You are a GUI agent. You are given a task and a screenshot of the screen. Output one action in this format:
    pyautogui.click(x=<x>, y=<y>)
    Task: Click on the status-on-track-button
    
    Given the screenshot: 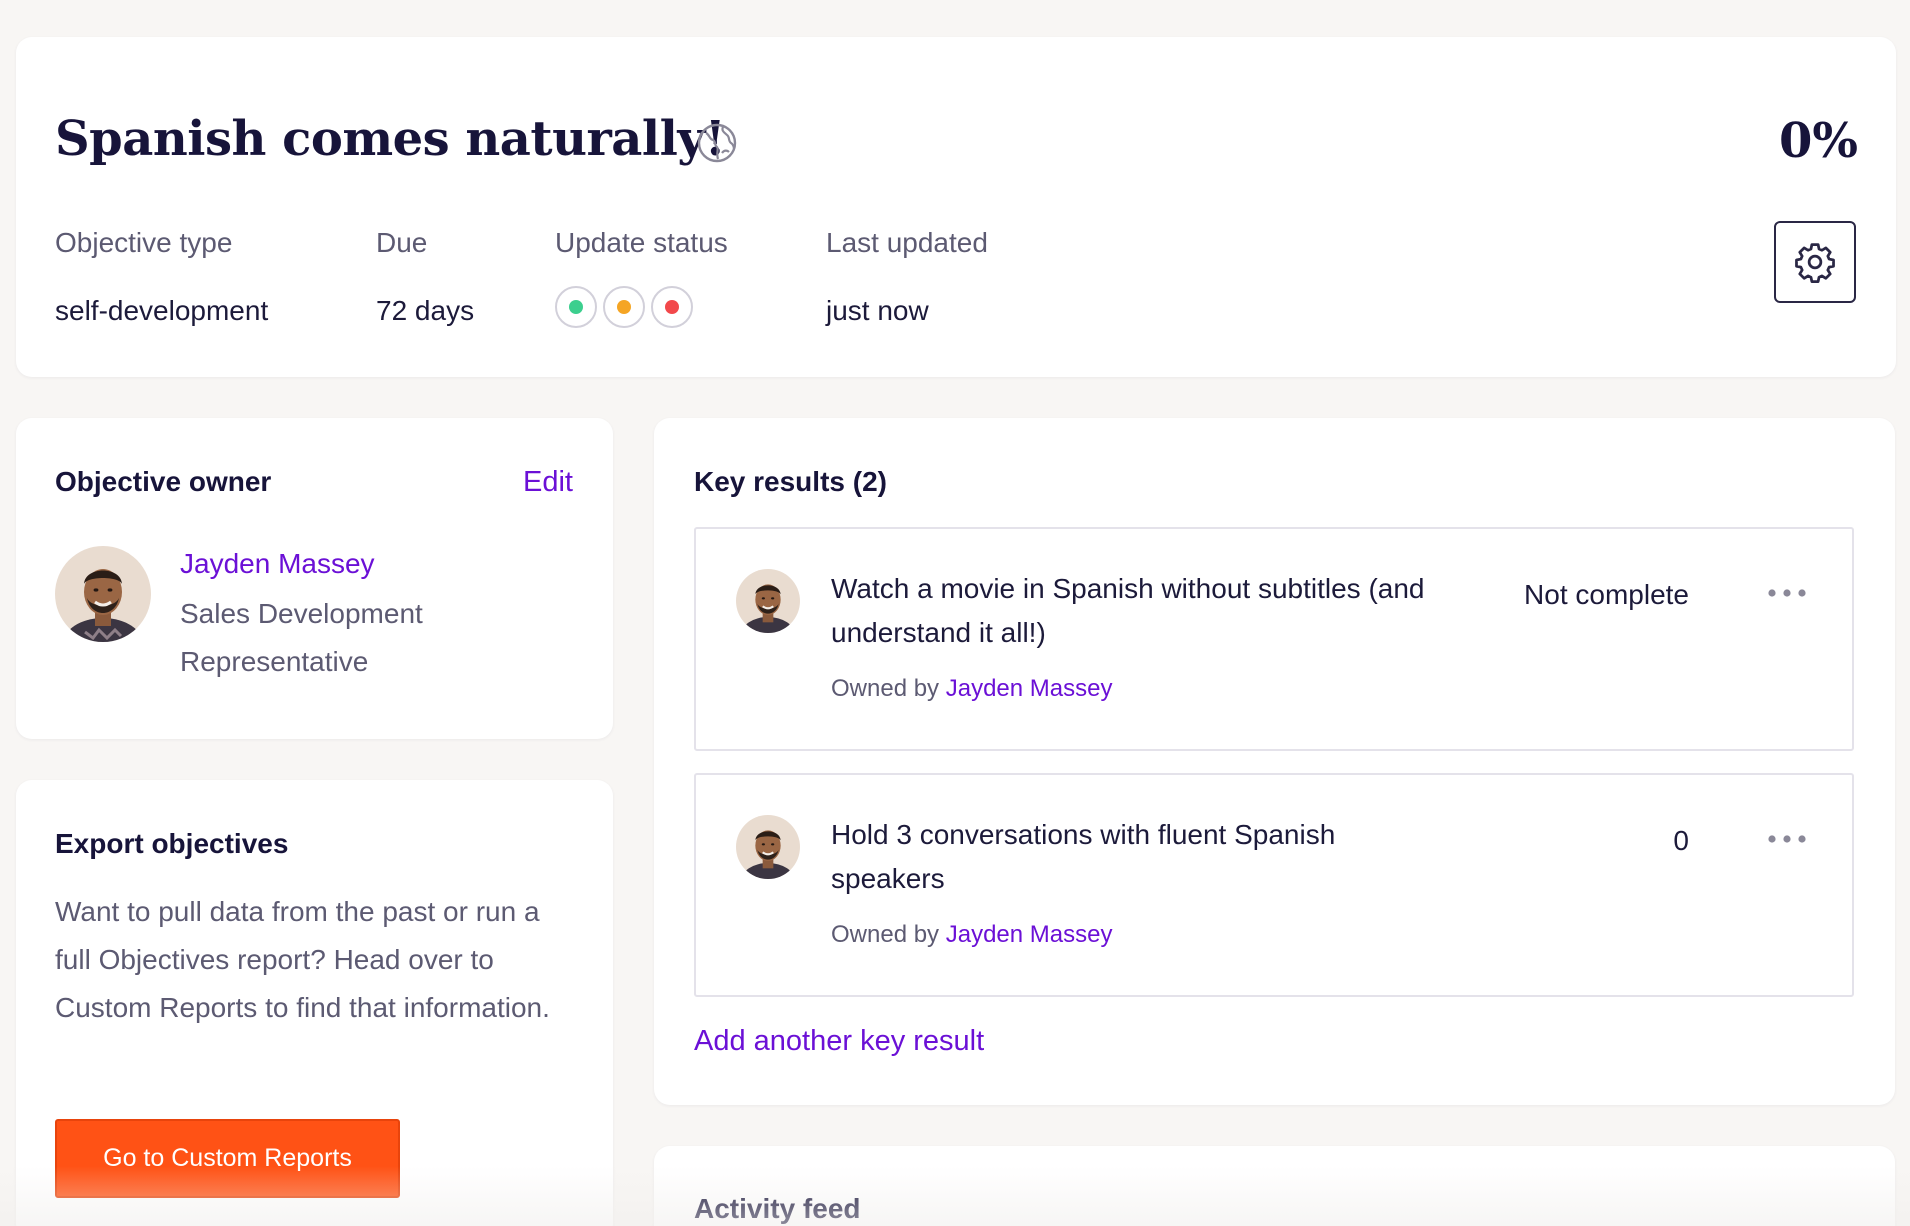 What is the action you would take?
    pyautogui.click(x=576, y=307)
    